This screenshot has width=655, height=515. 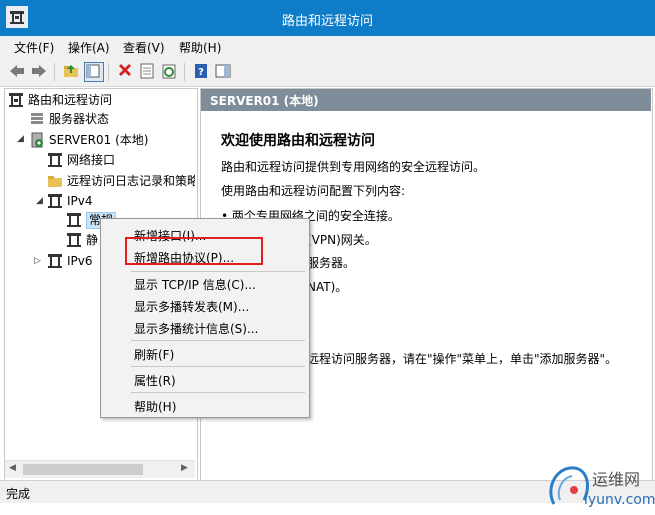 I want to click on tree-item-remote-access-logging: 远程访问日志记录和策略, so click(x=121, y=181).